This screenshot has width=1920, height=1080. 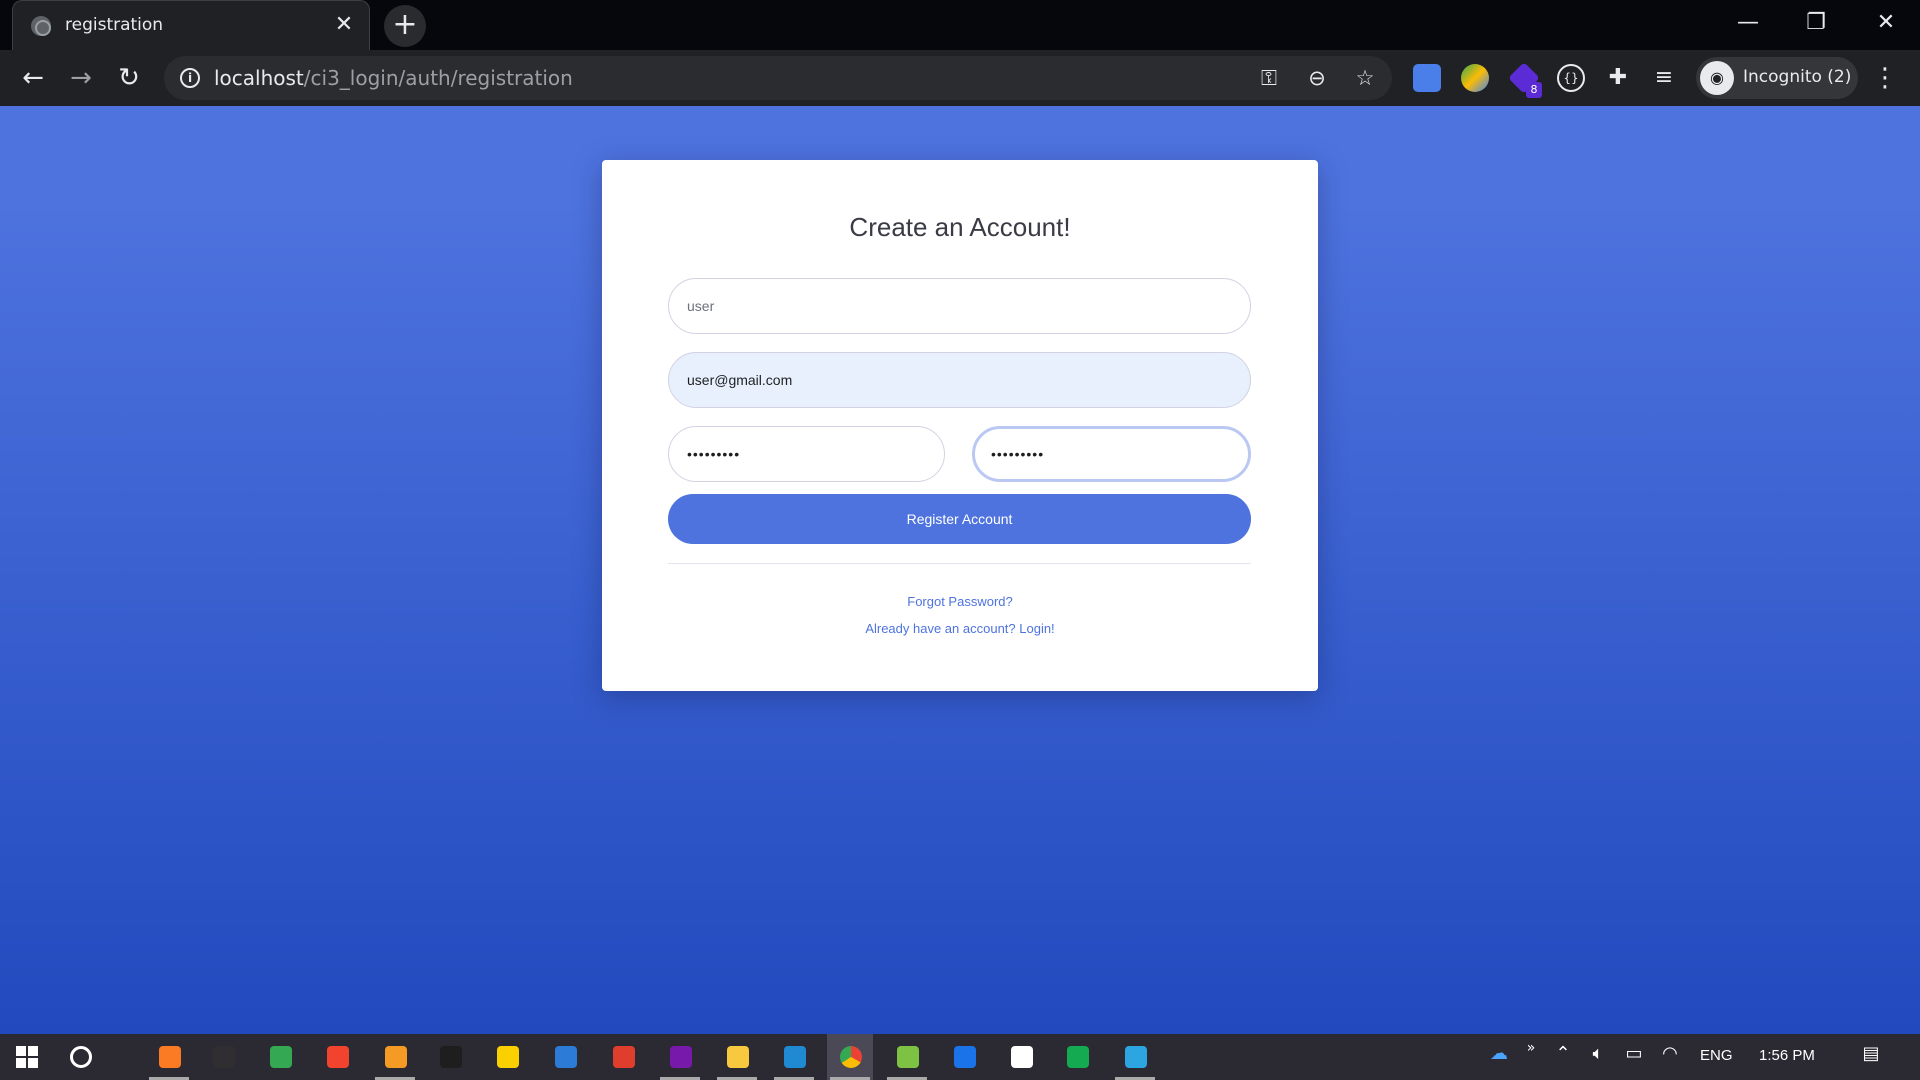 I want to click on google-translate-extension-icon, so click(x=1427, y=78).